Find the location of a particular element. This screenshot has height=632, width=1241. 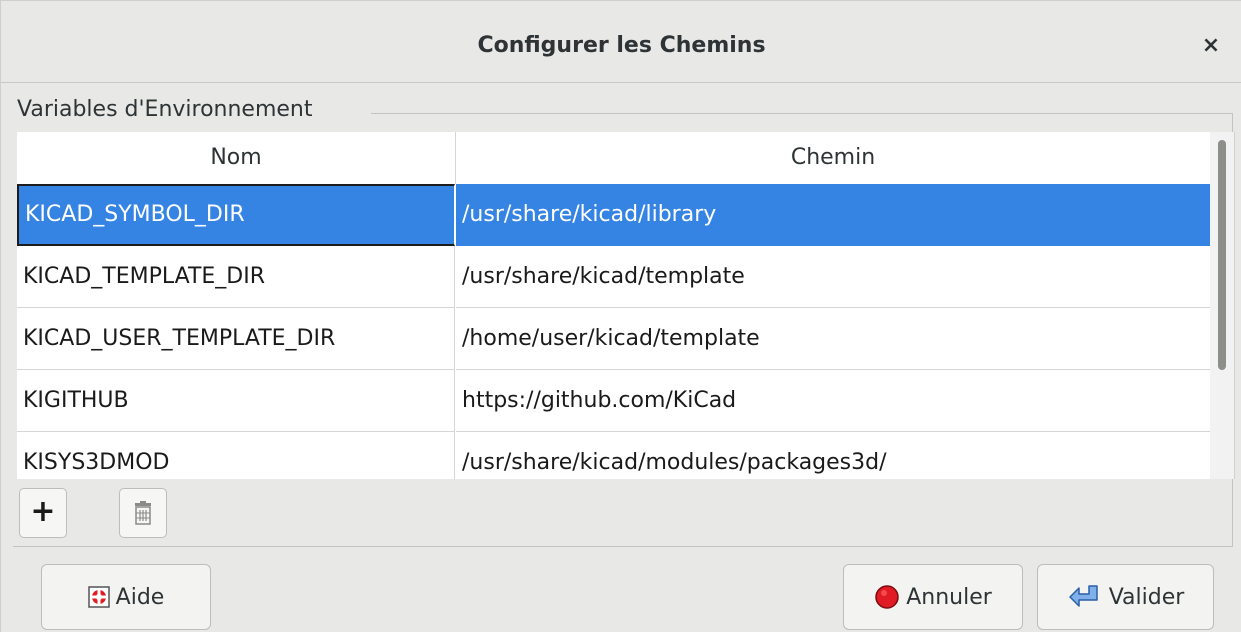

scrollbar-thumb is located at coordinates (1222, 255).